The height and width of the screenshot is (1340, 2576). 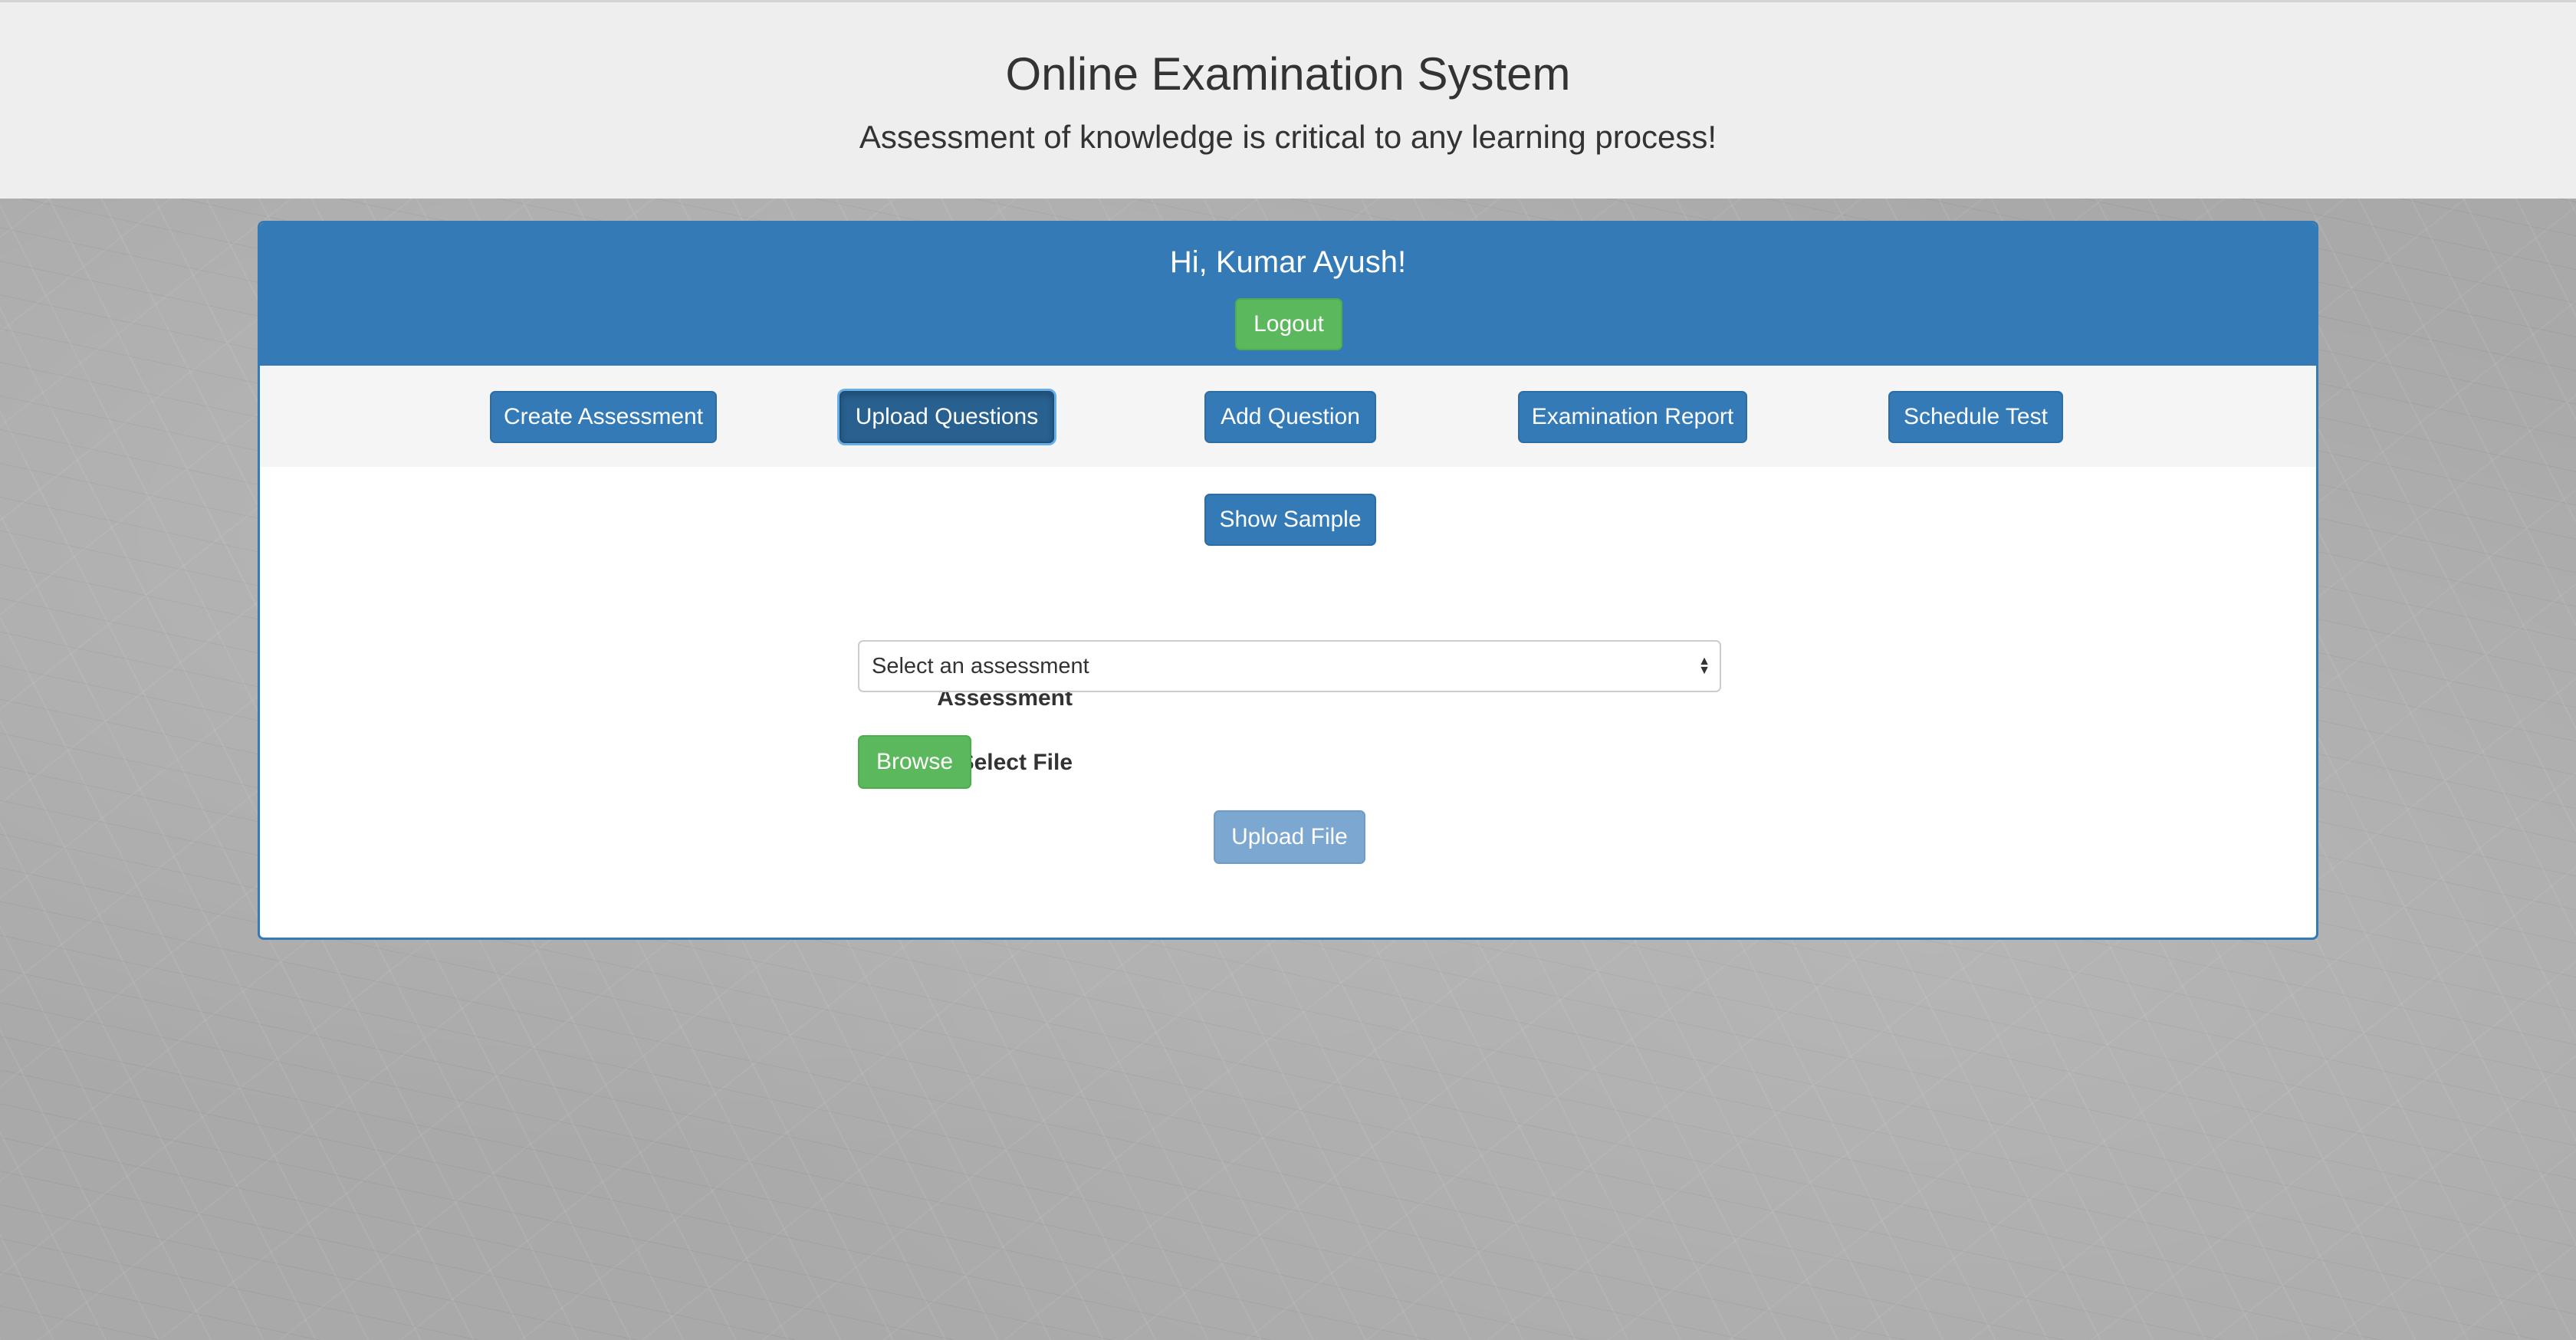 I want to click on add-question-button: Add Question, so click(x=1290, y=417).